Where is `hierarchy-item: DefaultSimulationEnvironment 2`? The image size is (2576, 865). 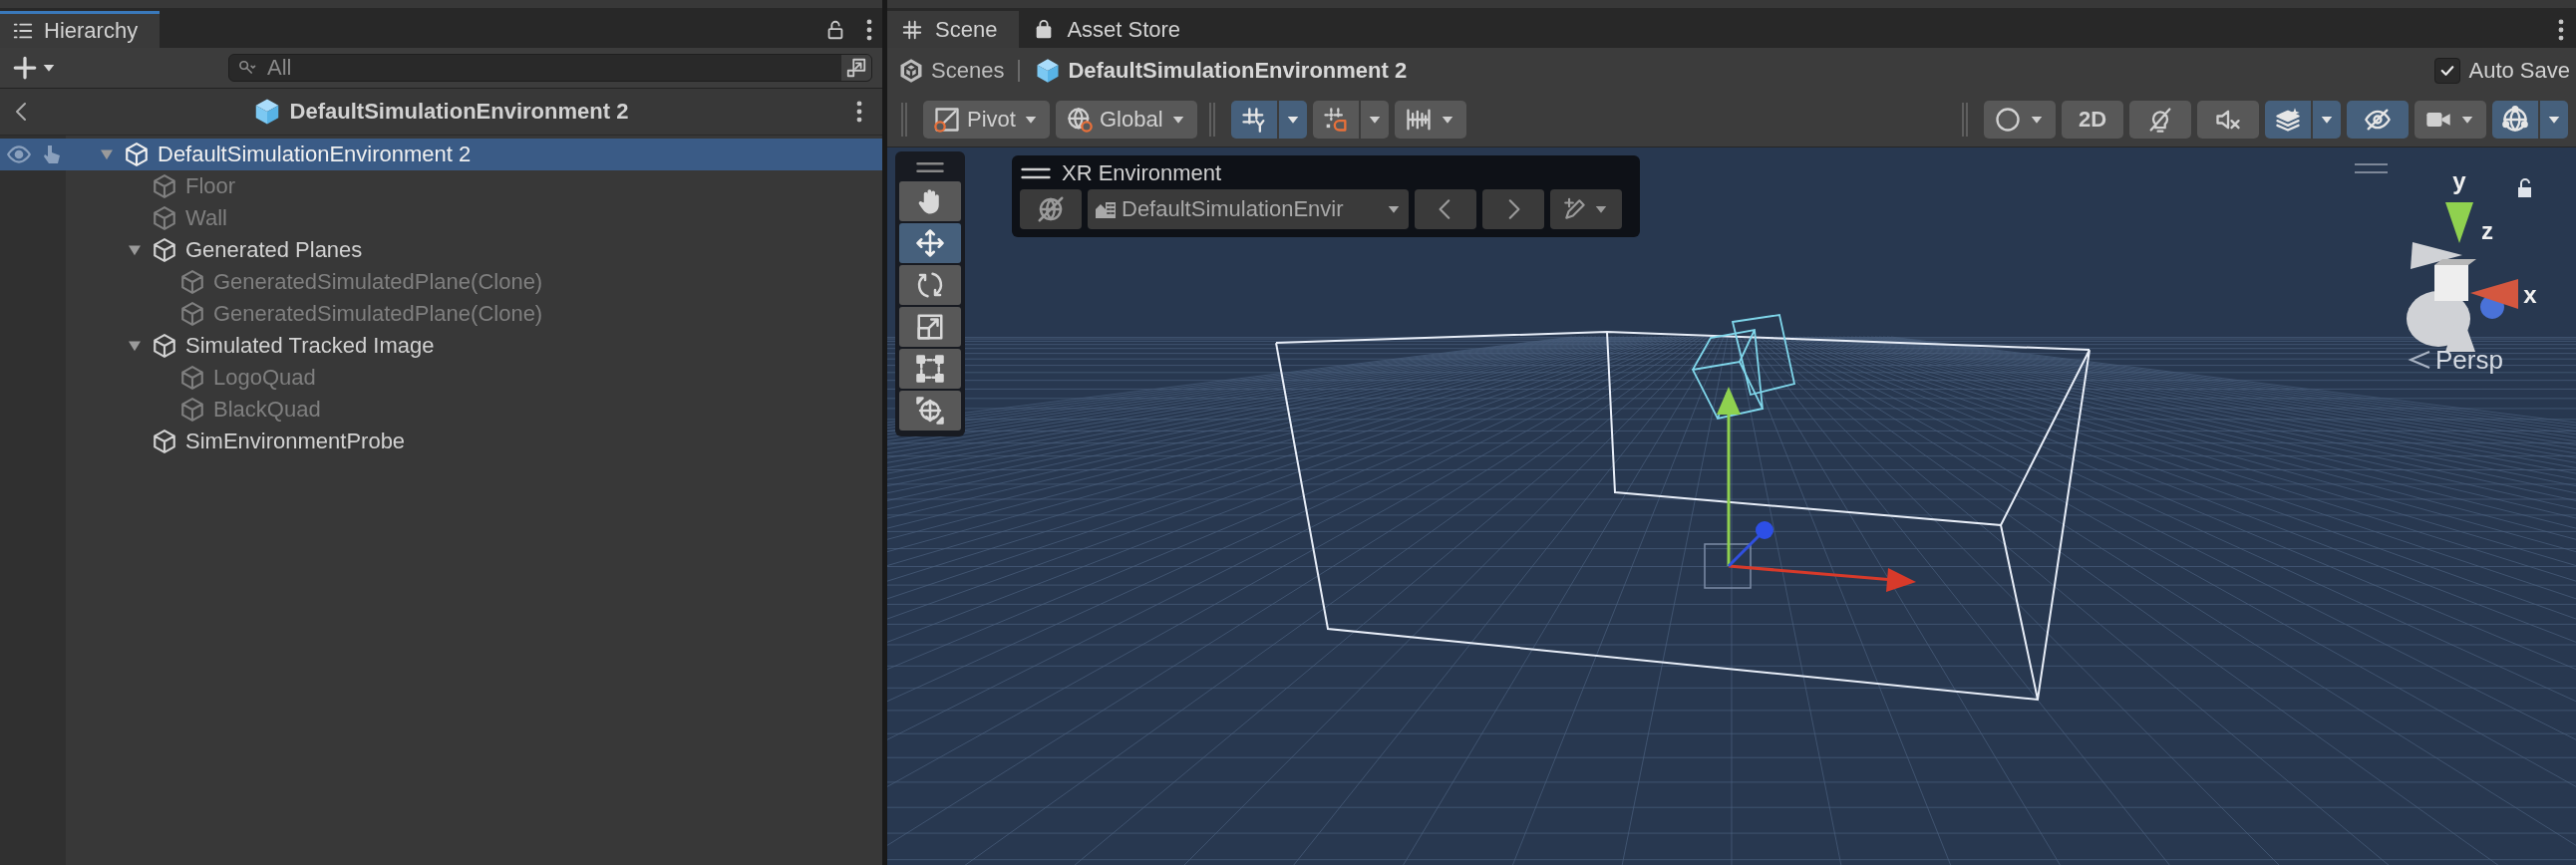
hierarchy-item: DefaultSimulationEnvironment 2 is located at coordinates (441, 154).